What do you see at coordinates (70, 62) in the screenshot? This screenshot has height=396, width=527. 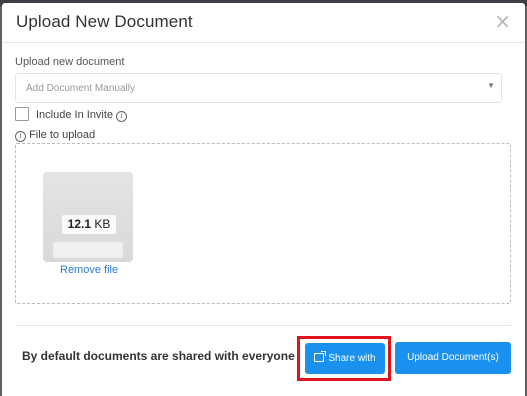 I see `upload-new-document-label: Upload new document` at bounding box center [70, 62].